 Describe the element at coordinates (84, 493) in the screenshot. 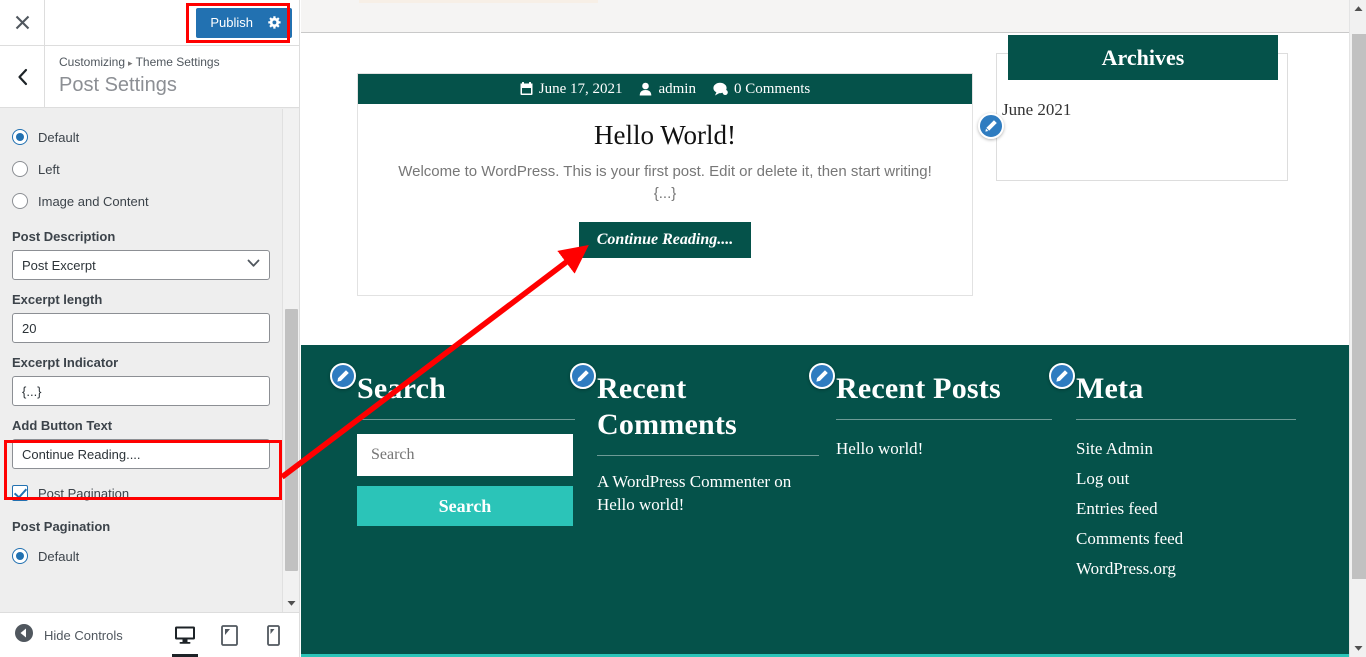

I see `checkbox-label: Post Pagination` at that location.